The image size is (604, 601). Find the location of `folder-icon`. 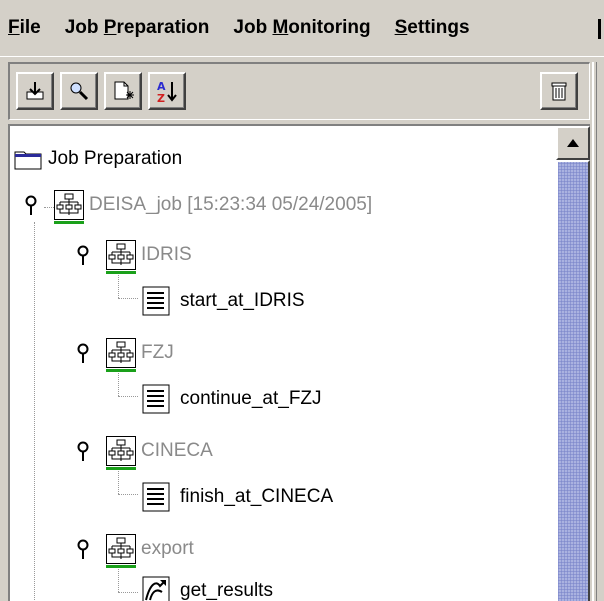

folder-icon is located at coordinates (28, 160).